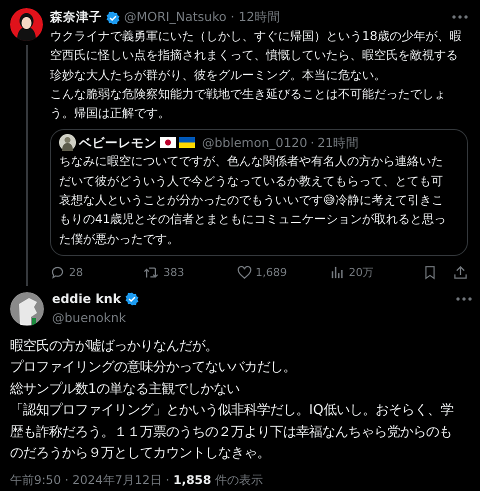  I want to click on repost-icon, so click(151, 272).